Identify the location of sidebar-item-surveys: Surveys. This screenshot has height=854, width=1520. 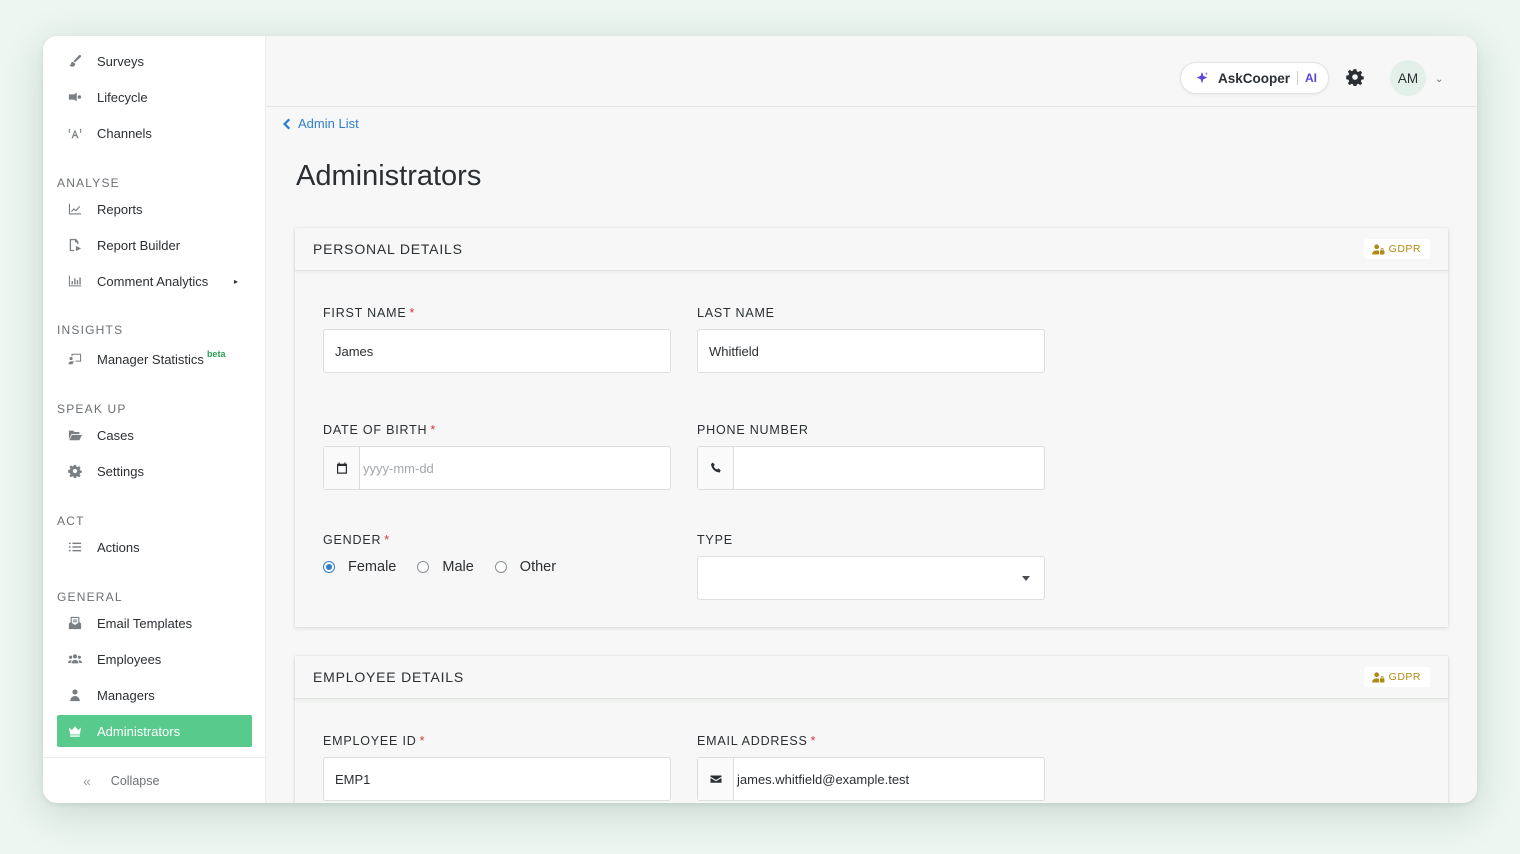
(154, 61).